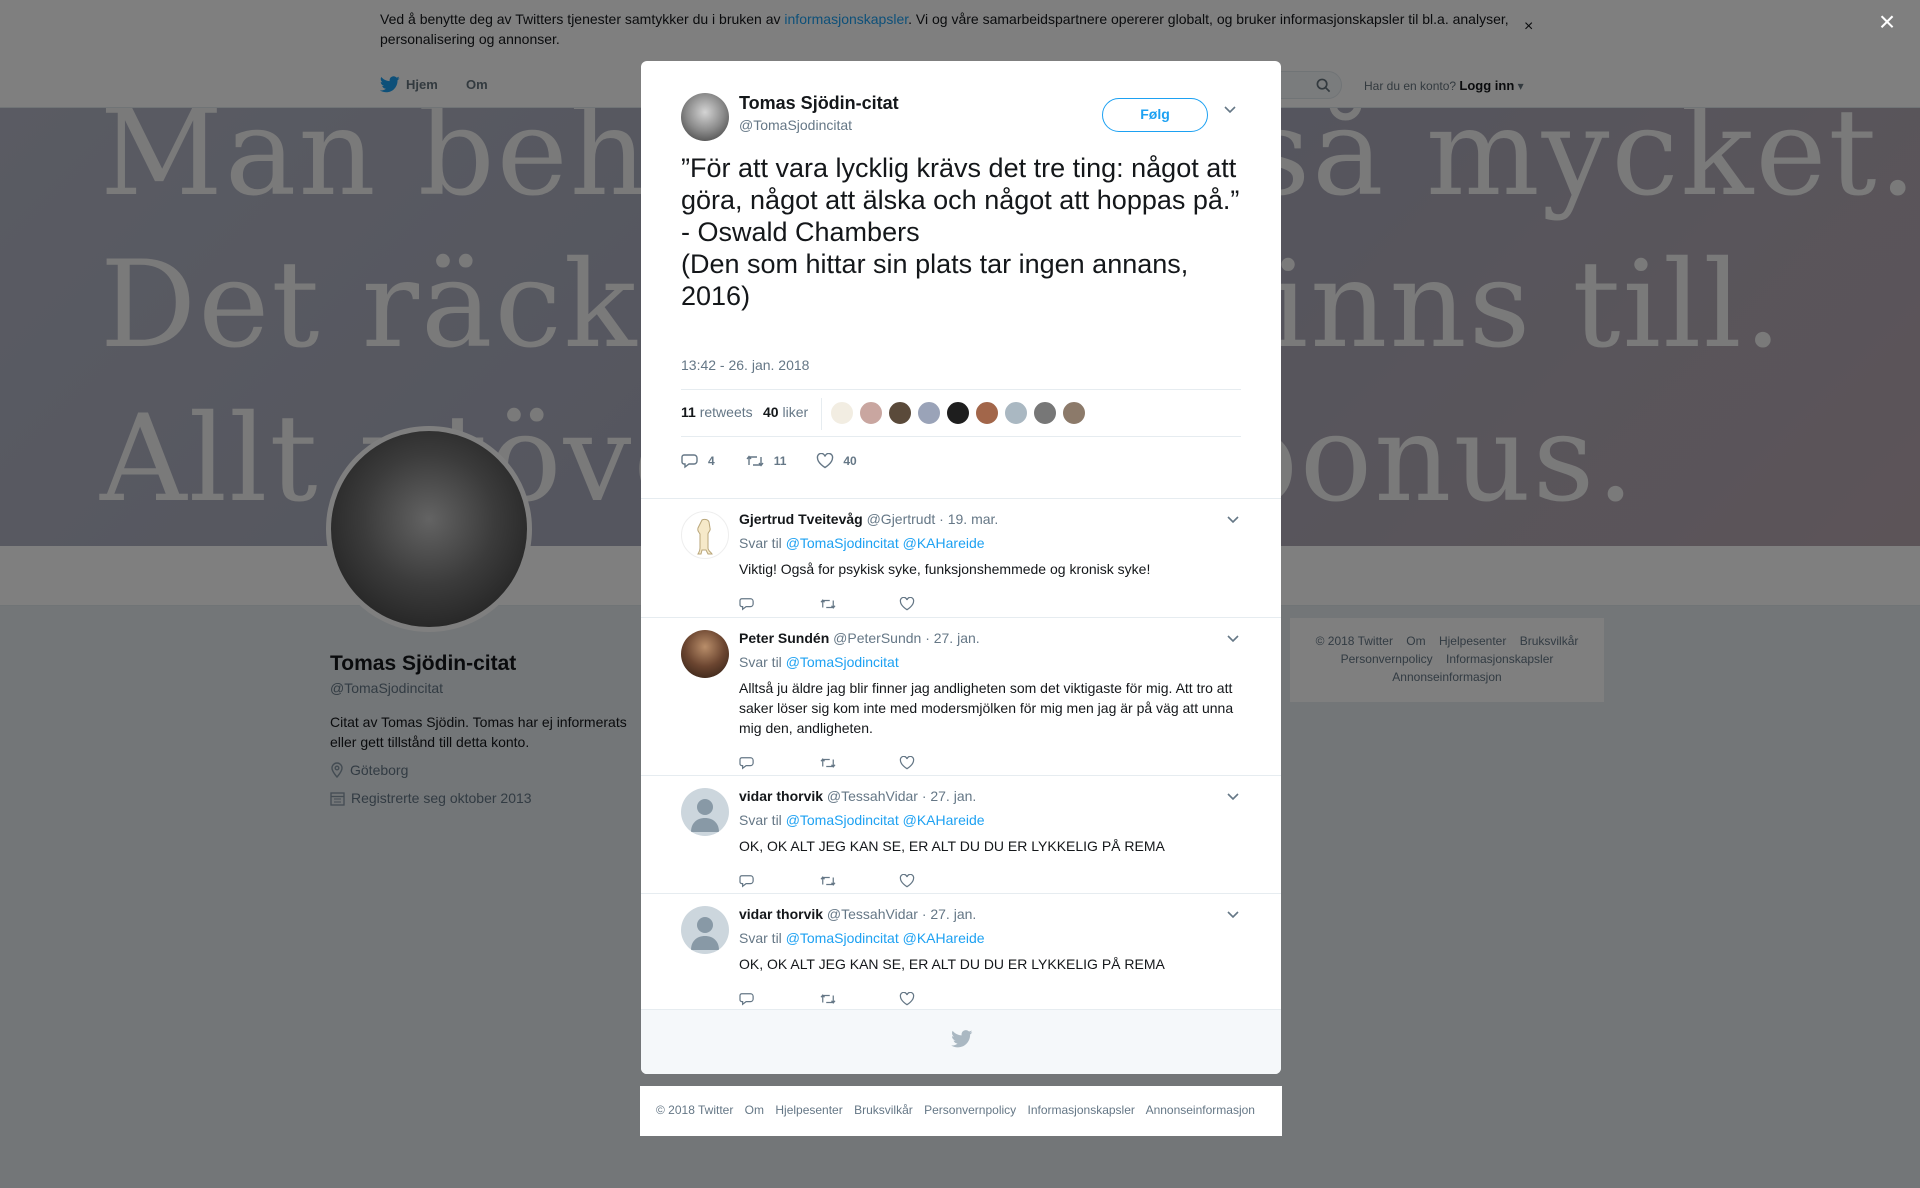 The image size is (1920, 1188). Describe the element at coordinates (836, 461) in the screenshot. I see `like-button: 40` at that location.